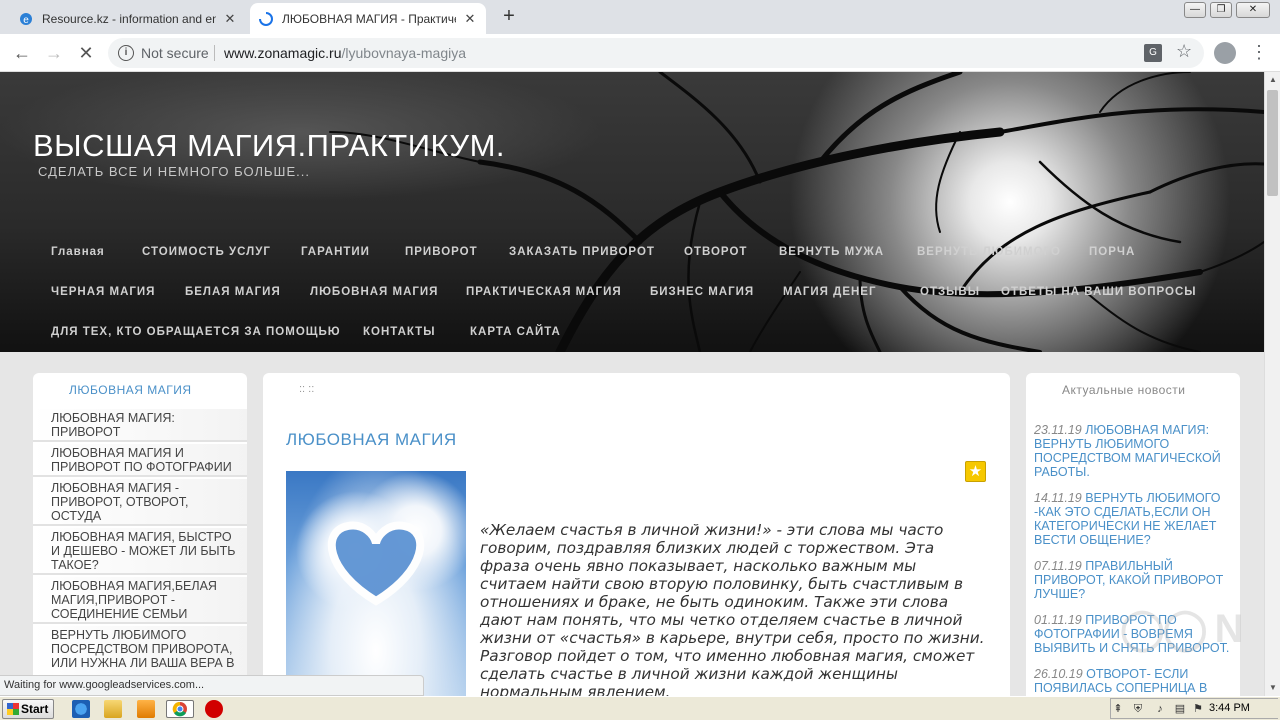 This screenshot has width=1280, height=722. Describe the element at coordinates (374, 292) in the screenshot. I see `menu-love-magic: ЛЮБОВНАЯ МАГИЯ` at that location.